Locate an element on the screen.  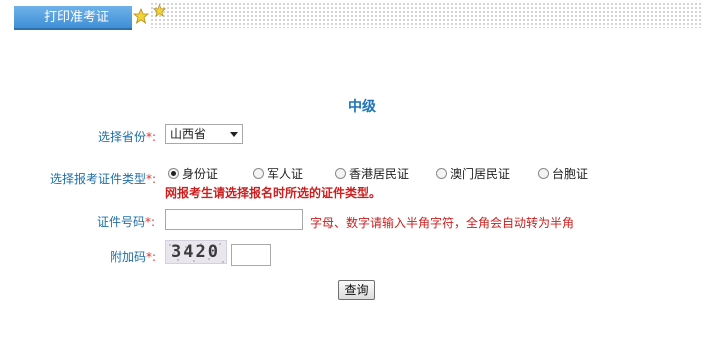
radio-option-military-id: 军人证 is located at coordinates (278, 174).